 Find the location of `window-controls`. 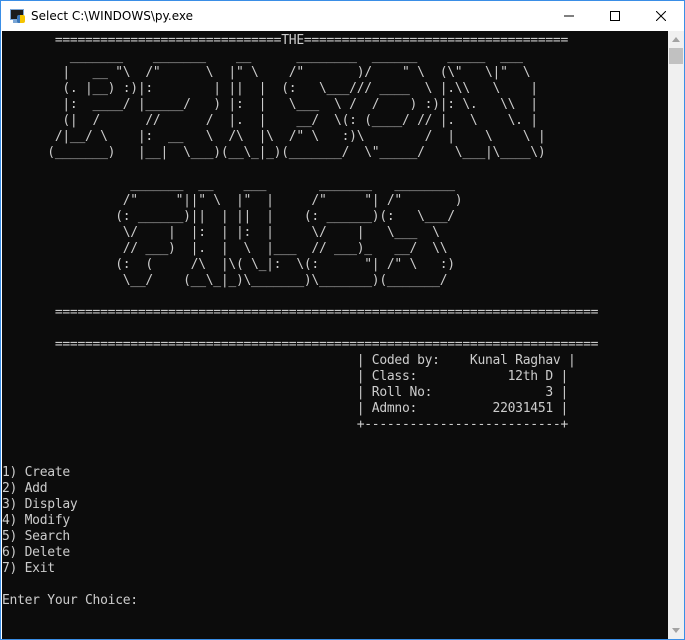

window-controls is located at coordinates (615, 16).